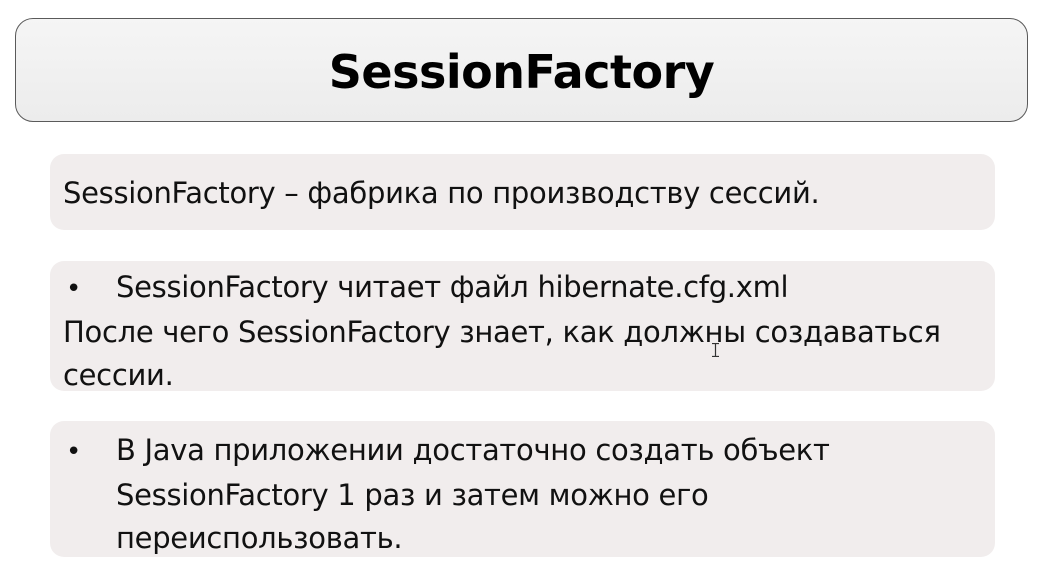 This screenshot has height=577, width=1045. I want to click on reuse-text-line-2: переиспользовать., so click(259, 538).